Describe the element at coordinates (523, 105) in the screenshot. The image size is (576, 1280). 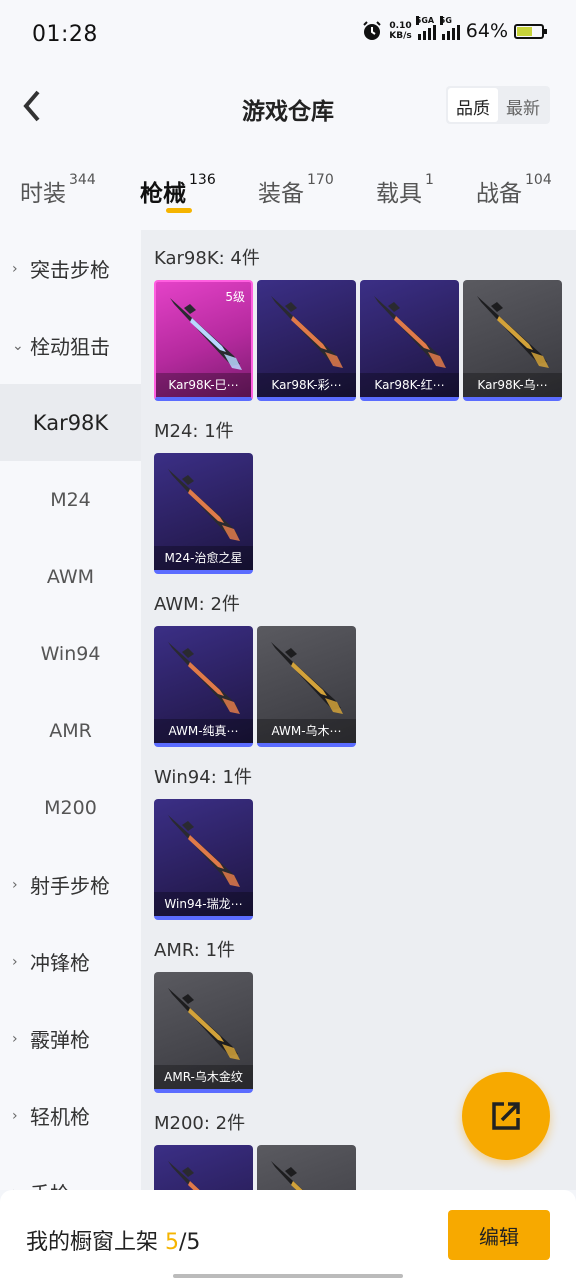
I see `sort-latest-button: 最新` at that location.